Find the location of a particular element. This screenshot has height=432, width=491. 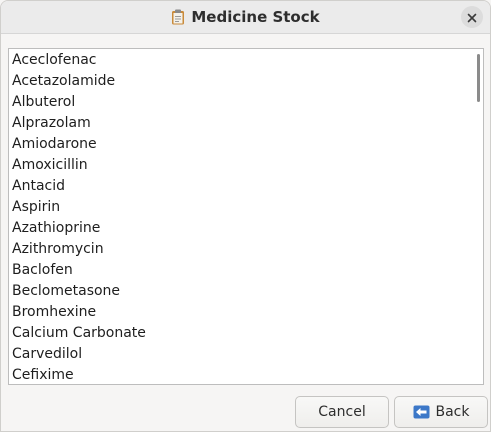

window-title-text: Medicine Stock is located at coordinates (255, 17).